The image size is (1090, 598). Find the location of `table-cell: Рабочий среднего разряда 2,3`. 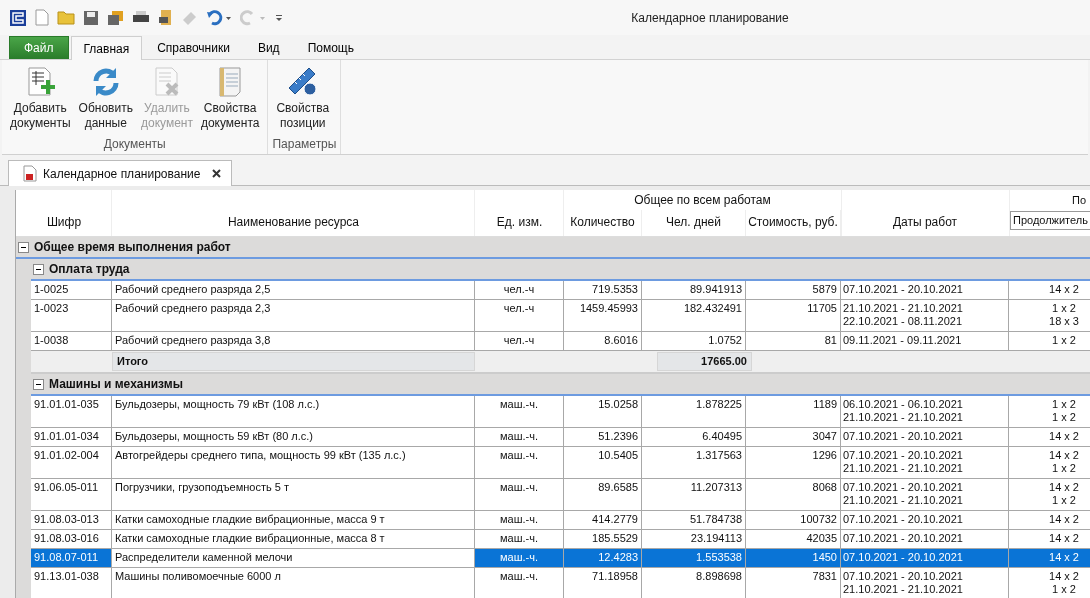

table-cell: Рабочий среднего разряда 2,3 is located at coordinates (293, 315).